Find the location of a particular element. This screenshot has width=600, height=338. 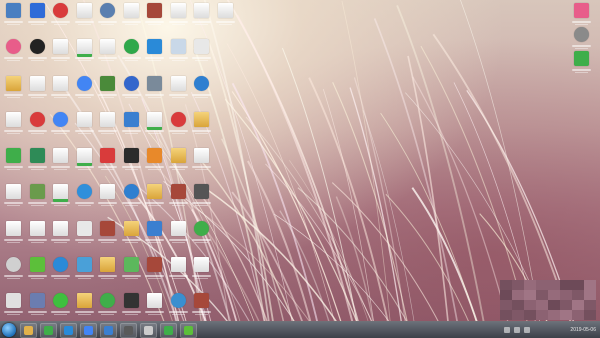

network-tray-icon is located at coordinates (507, 330).